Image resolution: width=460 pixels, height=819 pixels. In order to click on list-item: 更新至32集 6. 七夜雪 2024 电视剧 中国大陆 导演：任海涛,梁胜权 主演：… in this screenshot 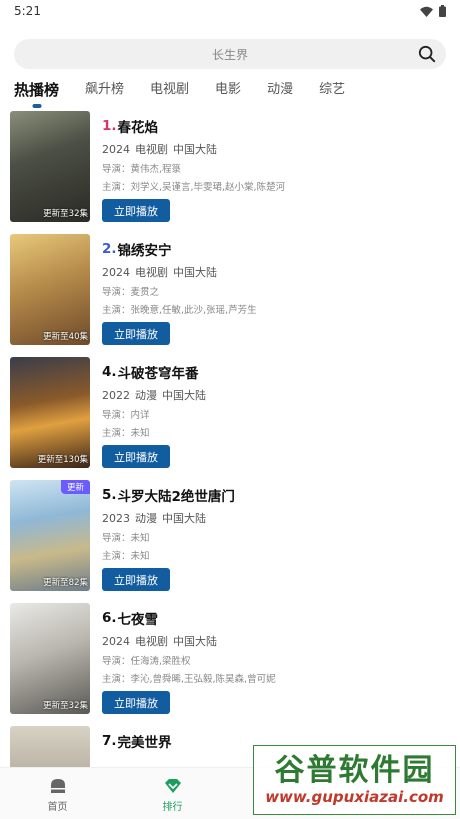, I will do `click(235, 664)`.